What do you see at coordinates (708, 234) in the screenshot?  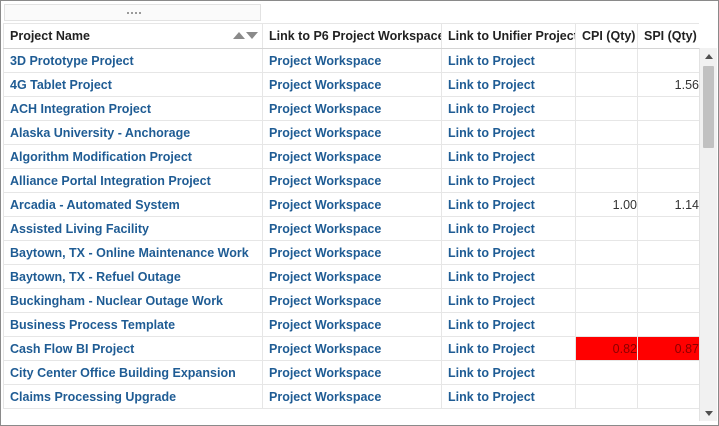 I see `vertical-scrollbar` at bounding box center [708, 234].